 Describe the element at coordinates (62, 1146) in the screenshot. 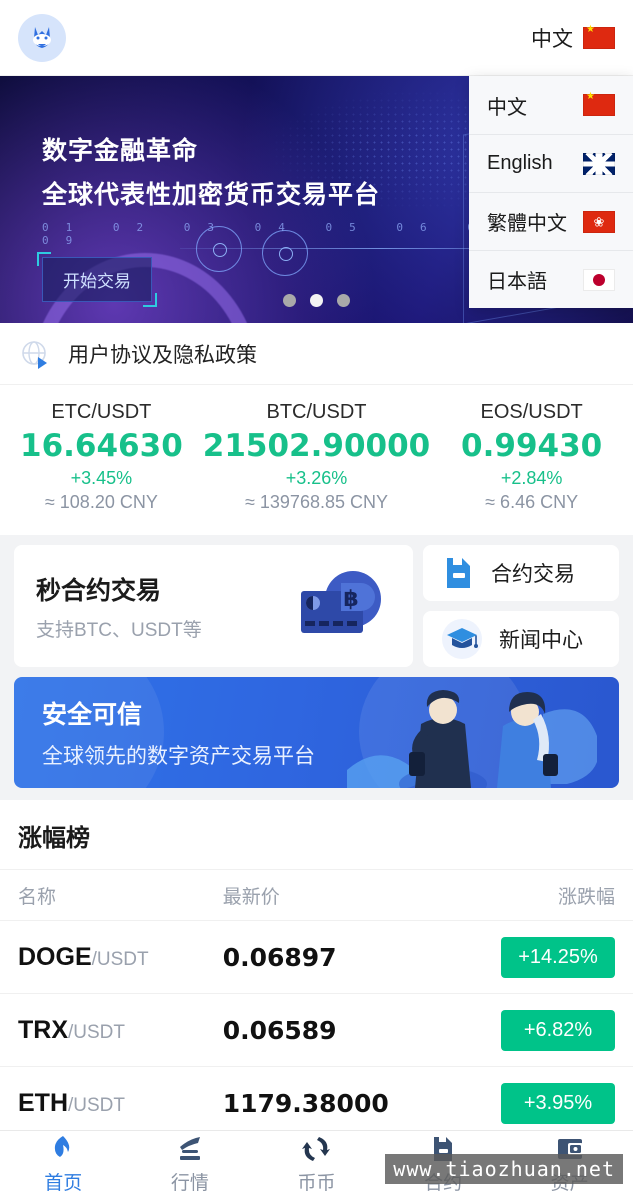

I see `flame-icon` at that location.